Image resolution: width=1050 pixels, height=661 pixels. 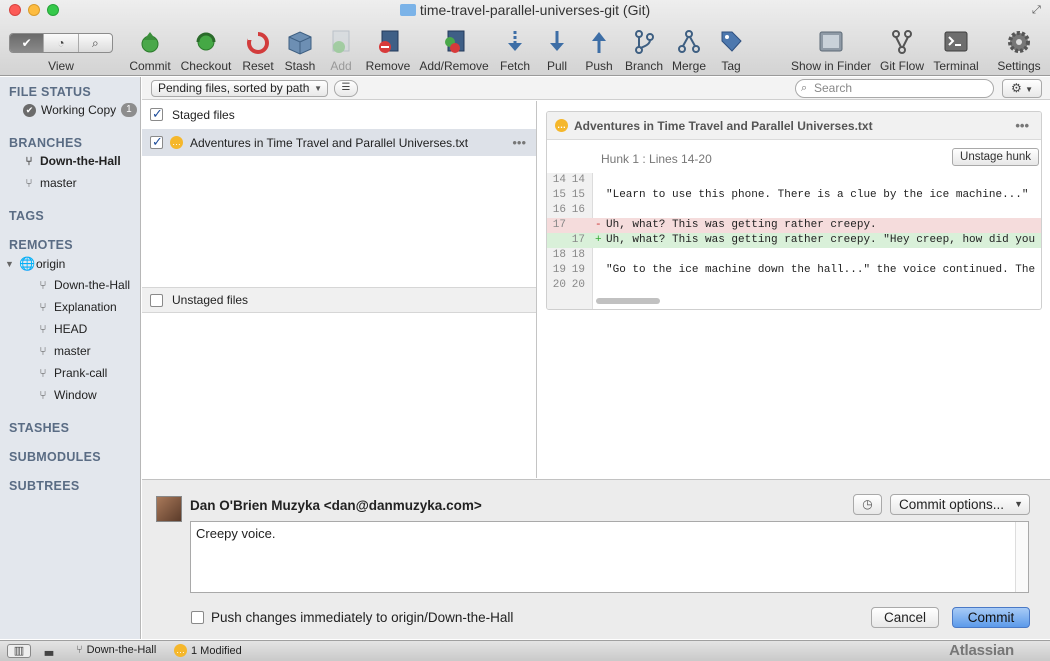 I want to click on tags-header: TAGS, so click(x=26, y=216).